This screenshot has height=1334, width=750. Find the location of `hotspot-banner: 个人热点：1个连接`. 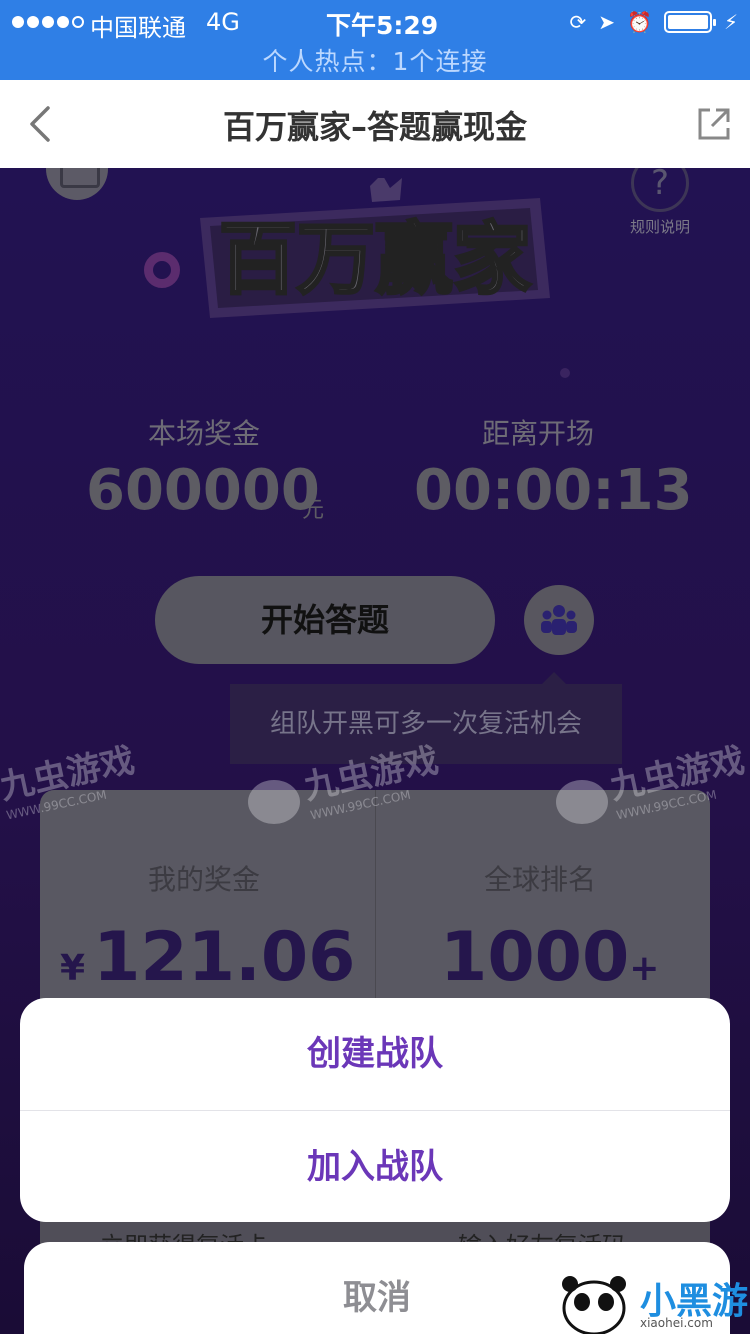

hotspot-banner: 个人热点：1个连接 is located at coordinates (375, 60).